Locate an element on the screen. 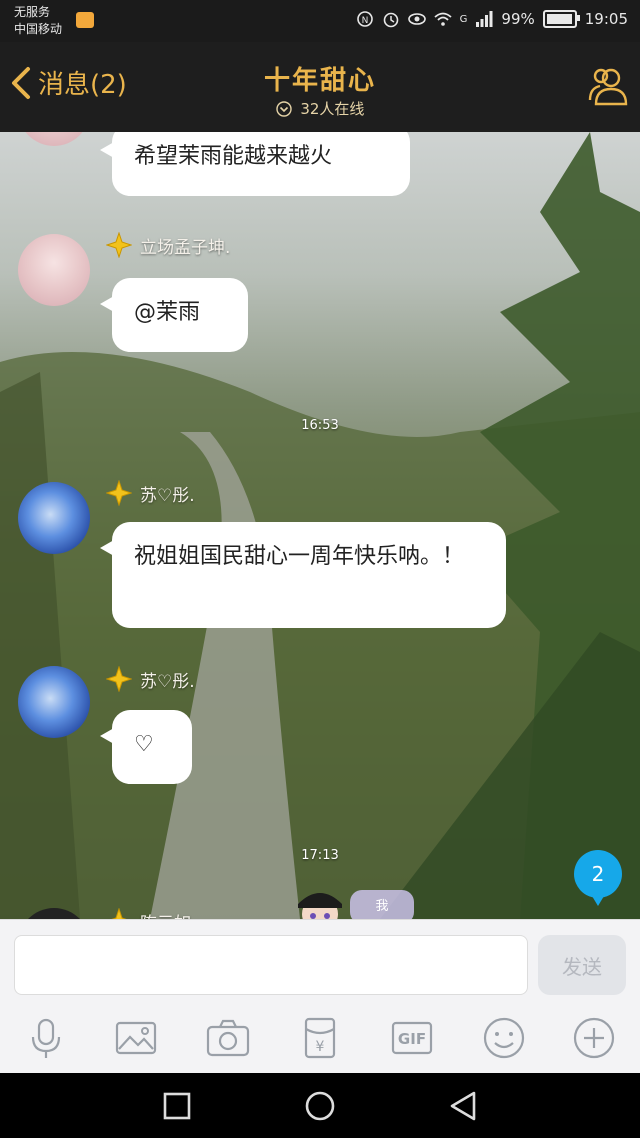 The image size is (640, 1138). camera-button is located at coordinates (228, 1038).